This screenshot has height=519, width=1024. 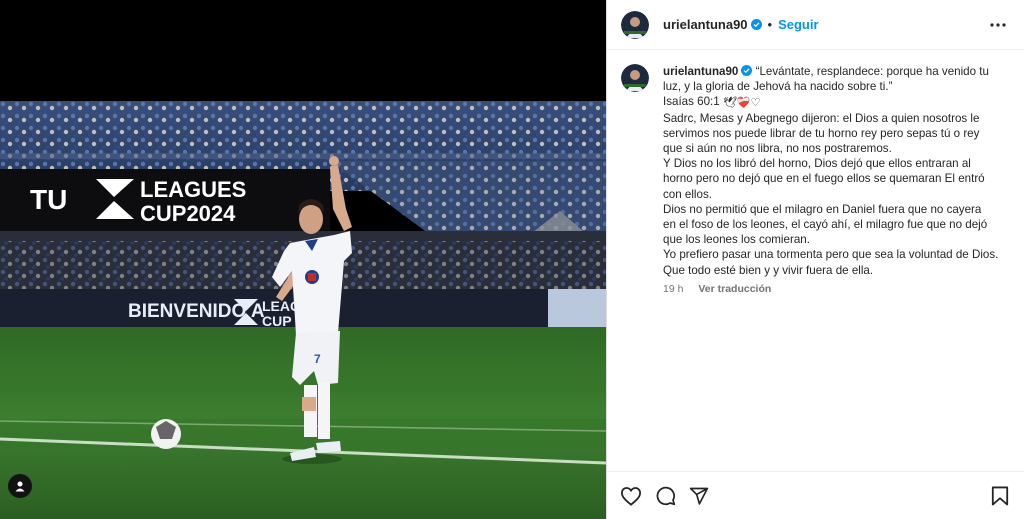 What do you see at coordinates (635, 78) in the screenshot?
I see `caption-author-avatar` at bounding box center [635, 78].